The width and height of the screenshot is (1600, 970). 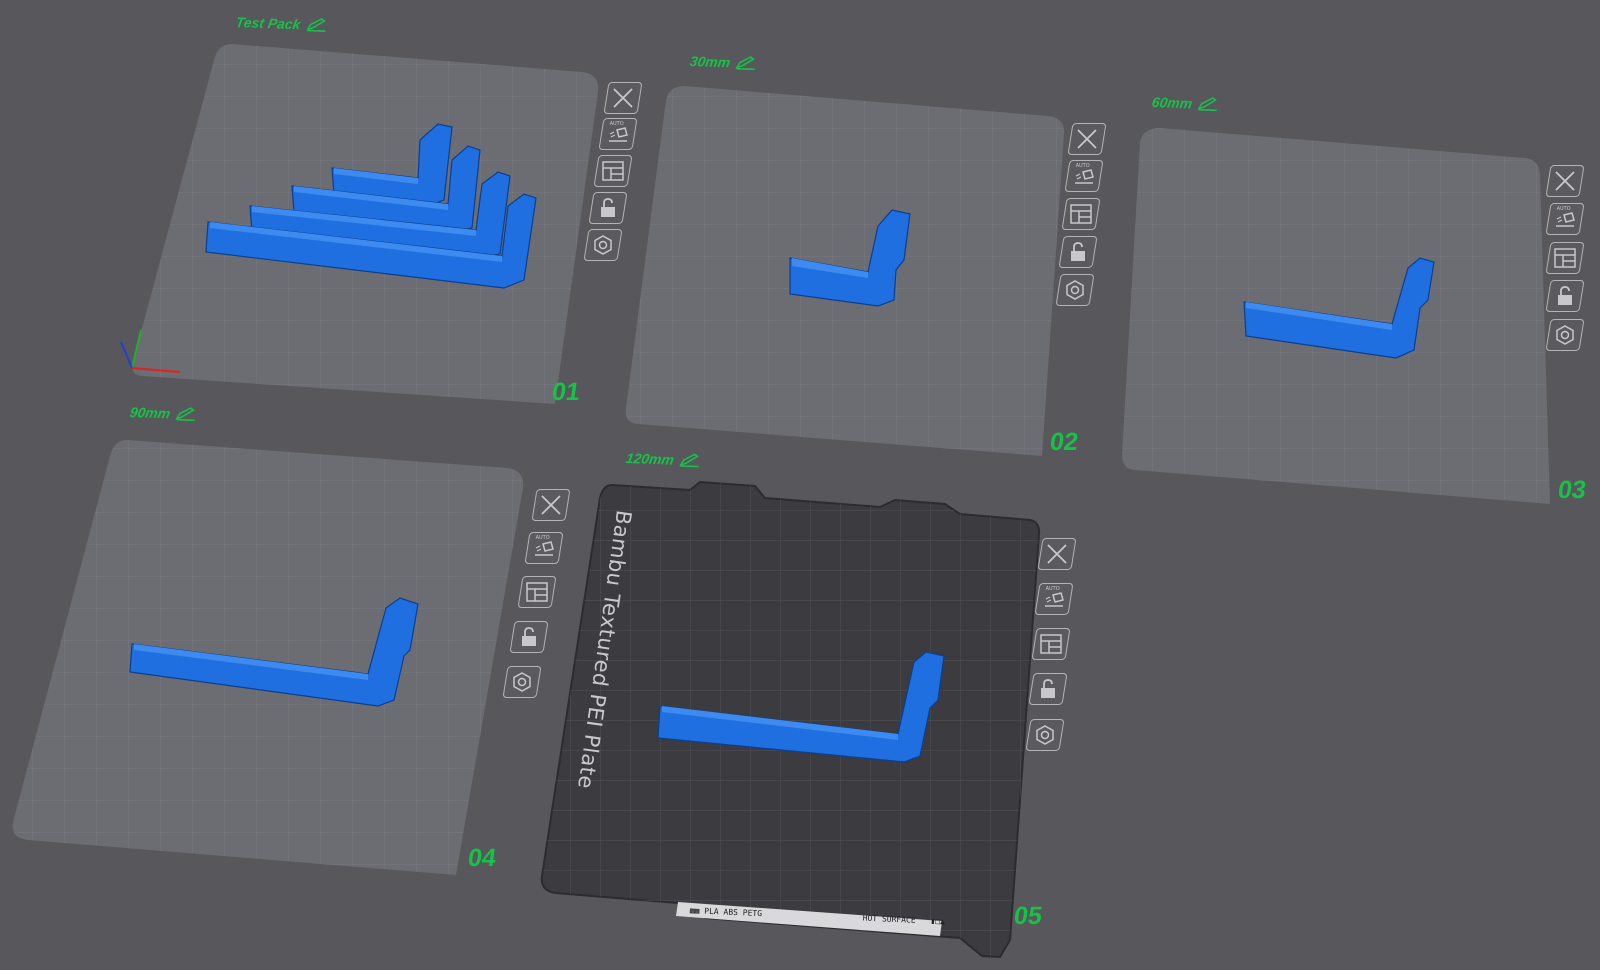 What do you see at coordinates (1572, 490) in the screenshot?
I see `plate-number-03: 03` at bounding box center [1572, 490].